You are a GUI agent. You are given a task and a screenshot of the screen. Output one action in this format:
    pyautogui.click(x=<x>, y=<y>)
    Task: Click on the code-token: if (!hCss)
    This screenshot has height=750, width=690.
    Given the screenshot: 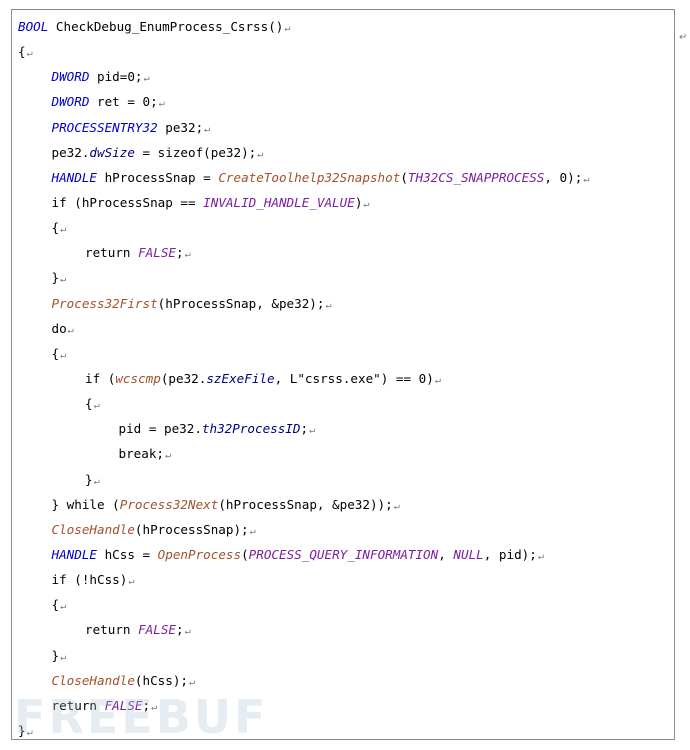 What is the action you would take?
    pyautogui.click(x=89, y=580)
    